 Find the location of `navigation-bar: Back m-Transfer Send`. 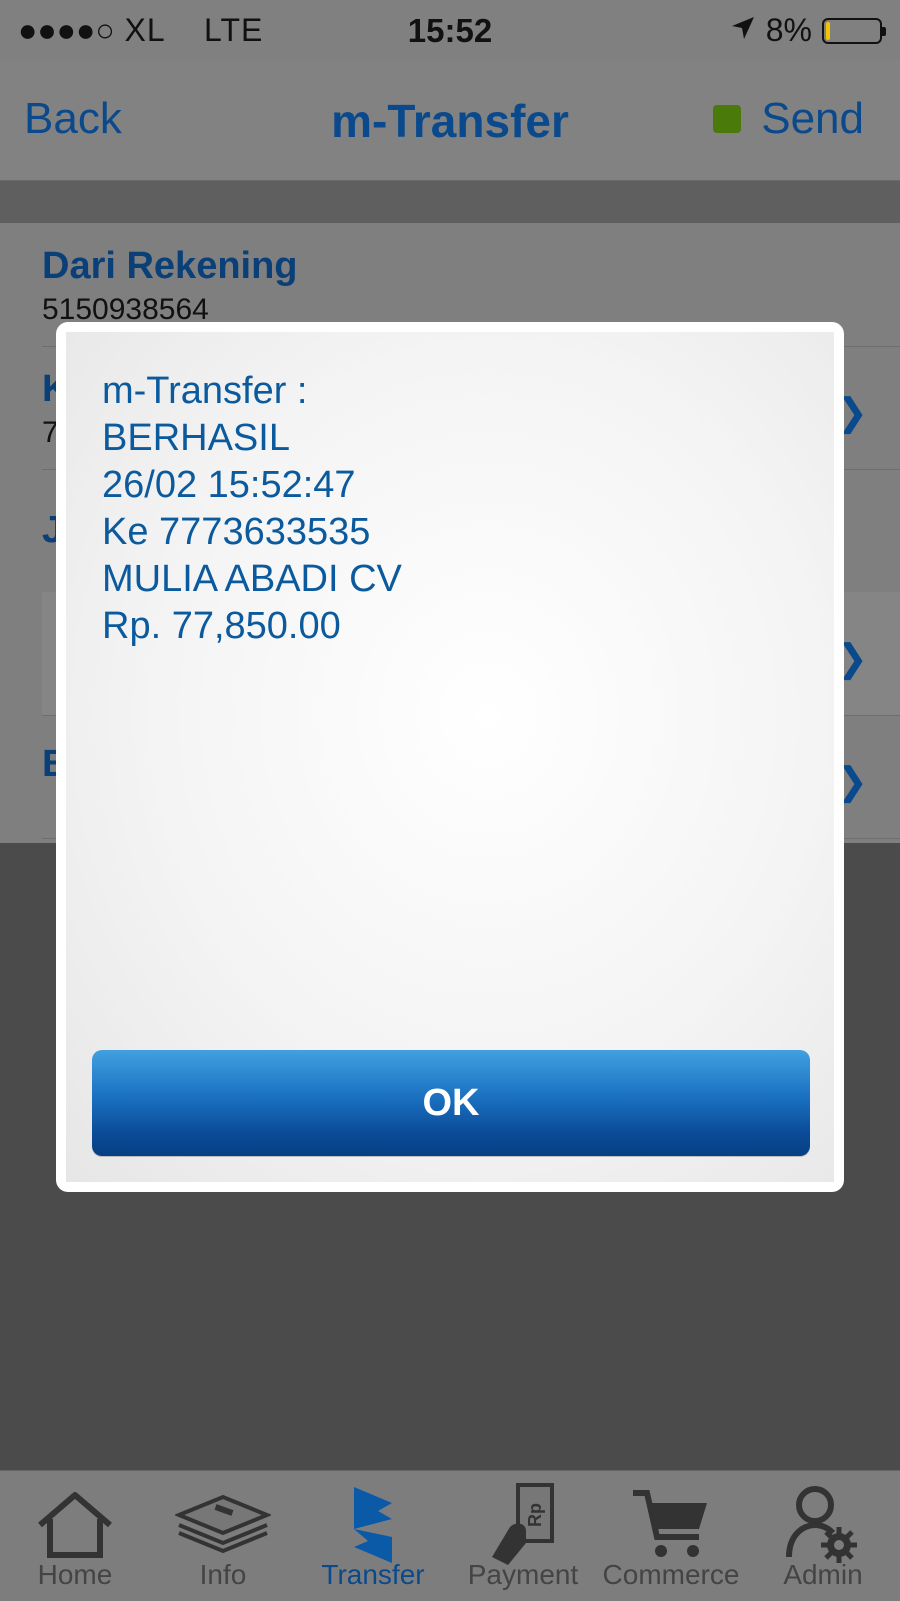

navigation-bar: Back m-Transfer Send is located at coordinates (450, 120).